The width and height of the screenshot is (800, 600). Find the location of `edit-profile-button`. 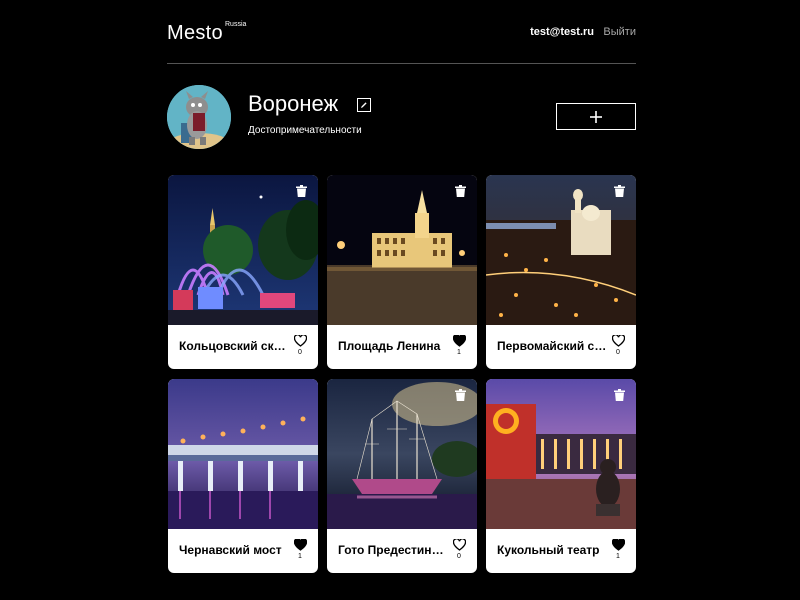

edit-profile-button is located at coordinates (364, 105).